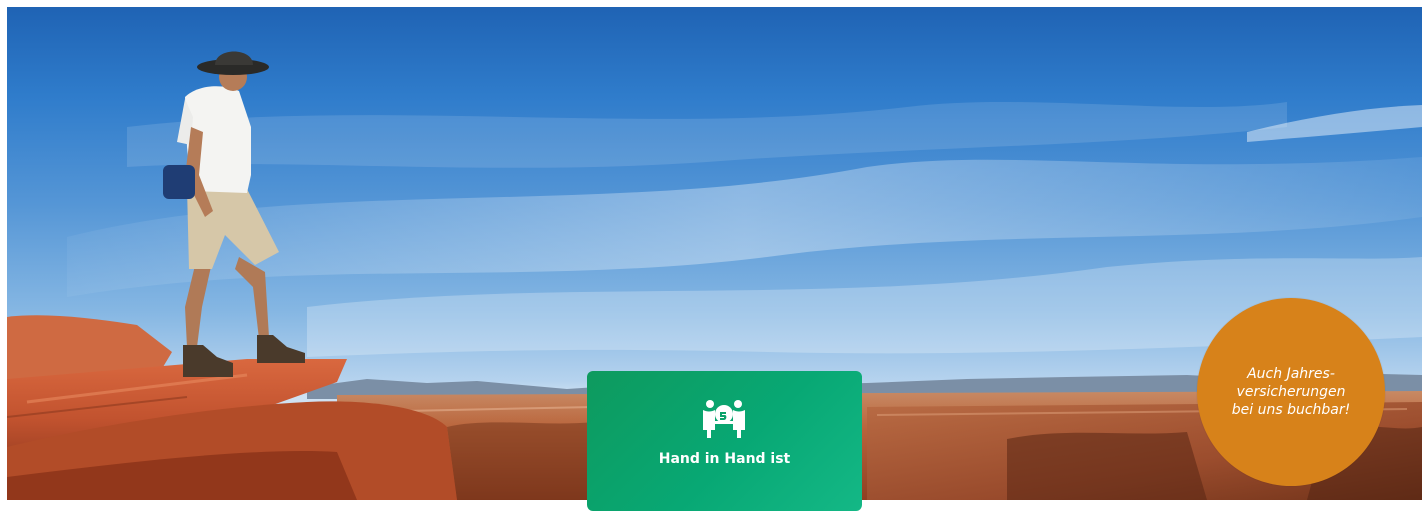 The width and height of the screenshot is (1422, 511). Describe the element at coordinates (724, 419) in the screenshot. I see `hand-in-hand-icon` at that location.